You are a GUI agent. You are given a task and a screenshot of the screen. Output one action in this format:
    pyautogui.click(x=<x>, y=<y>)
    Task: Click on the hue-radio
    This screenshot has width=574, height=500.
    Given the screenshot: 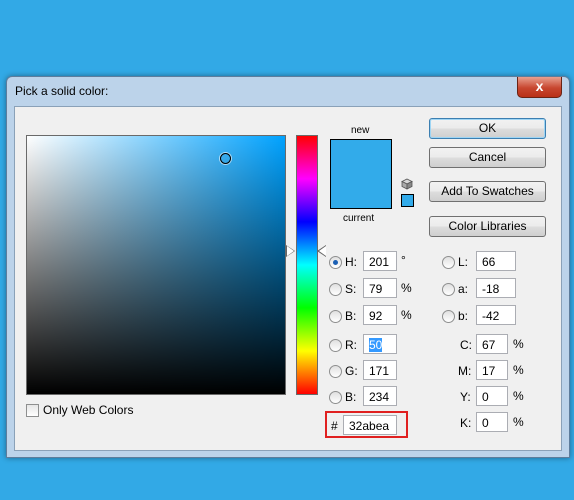 What is the action you would take?
    pyautogui.click(x=335, y=262)
    